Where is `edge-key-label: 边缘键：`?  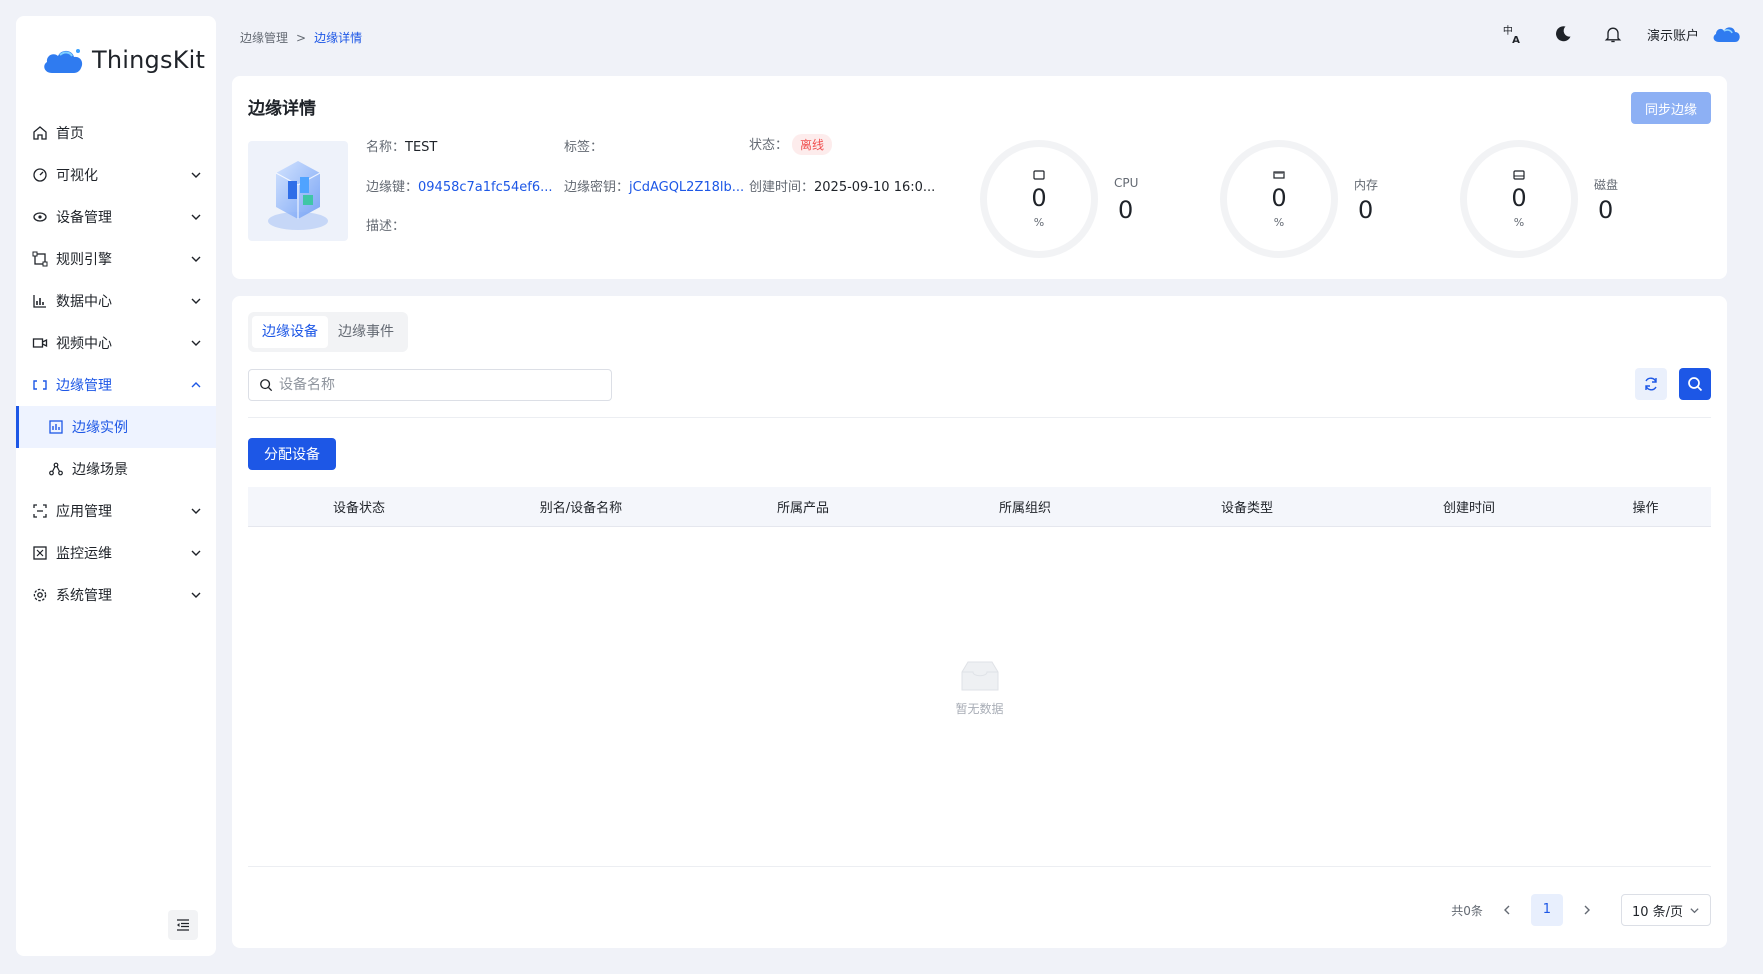
edge-key-label: 边缘键： is located at coordinates (392, 187).